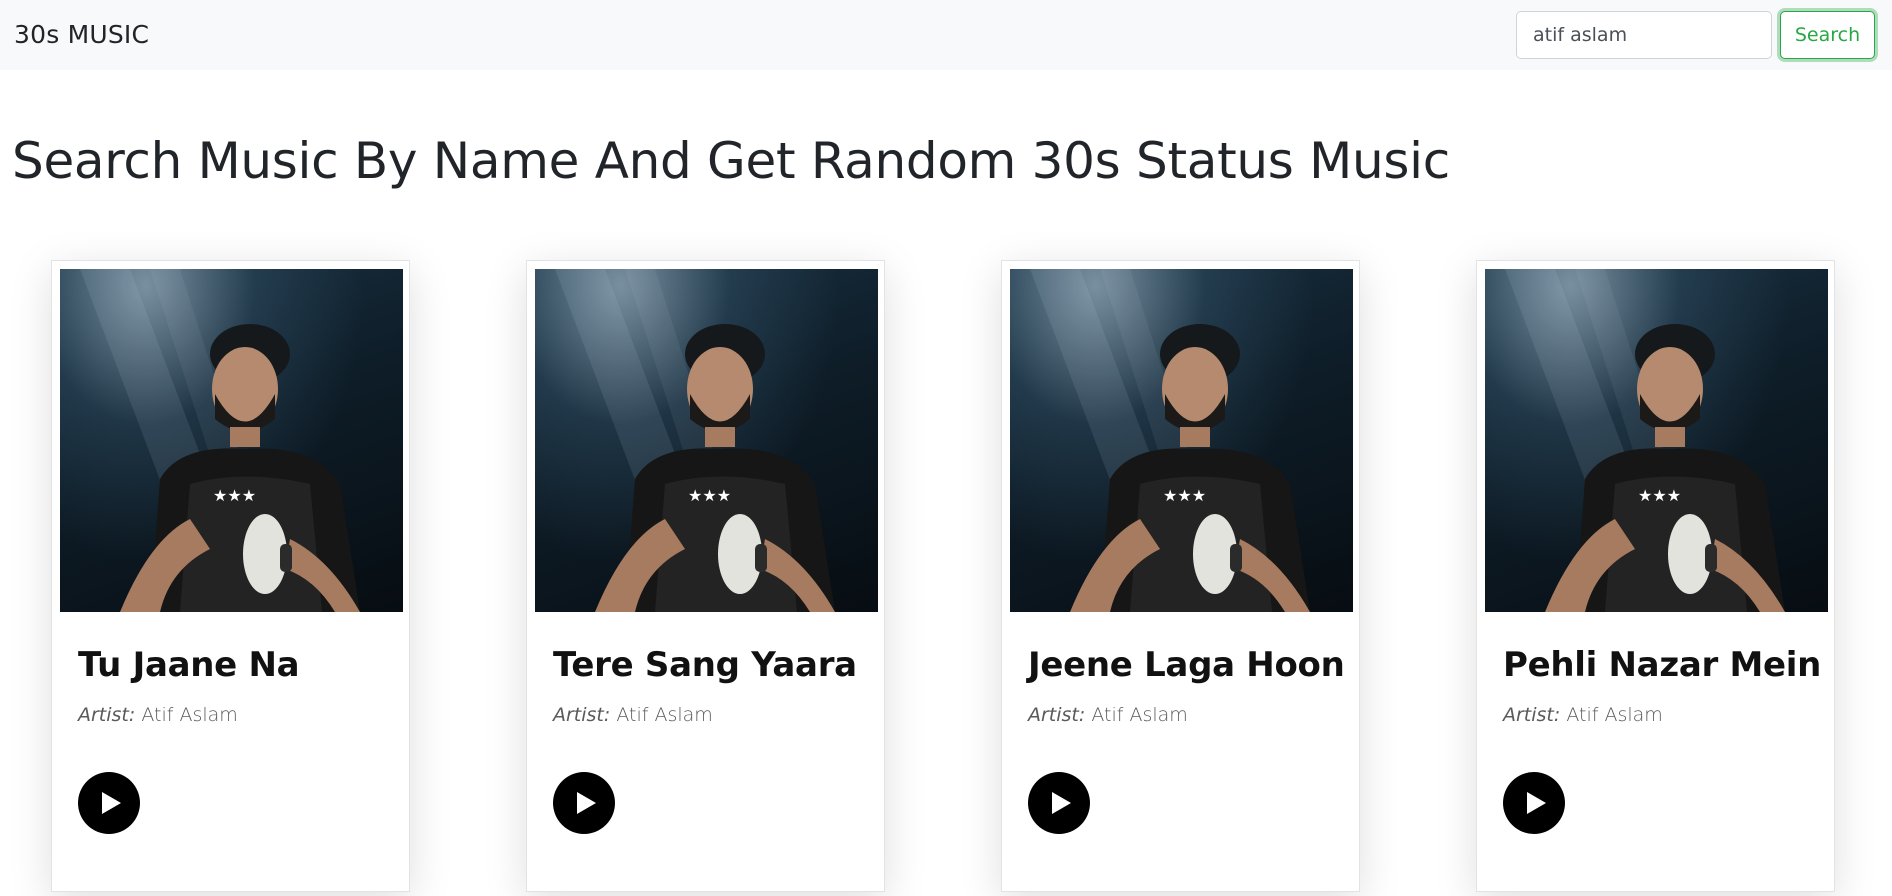  I want to click on song-title: Jeene Laga Hoon, so click(1186, 665).